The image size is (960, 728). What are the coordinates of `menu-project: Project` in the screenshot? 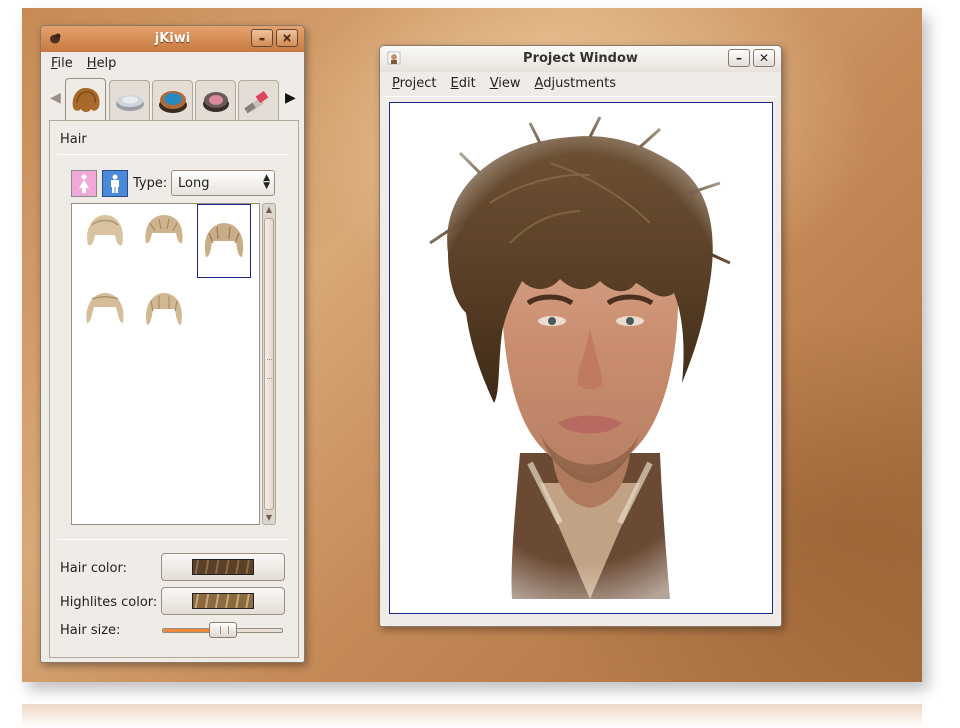 It's located at (414, 83).